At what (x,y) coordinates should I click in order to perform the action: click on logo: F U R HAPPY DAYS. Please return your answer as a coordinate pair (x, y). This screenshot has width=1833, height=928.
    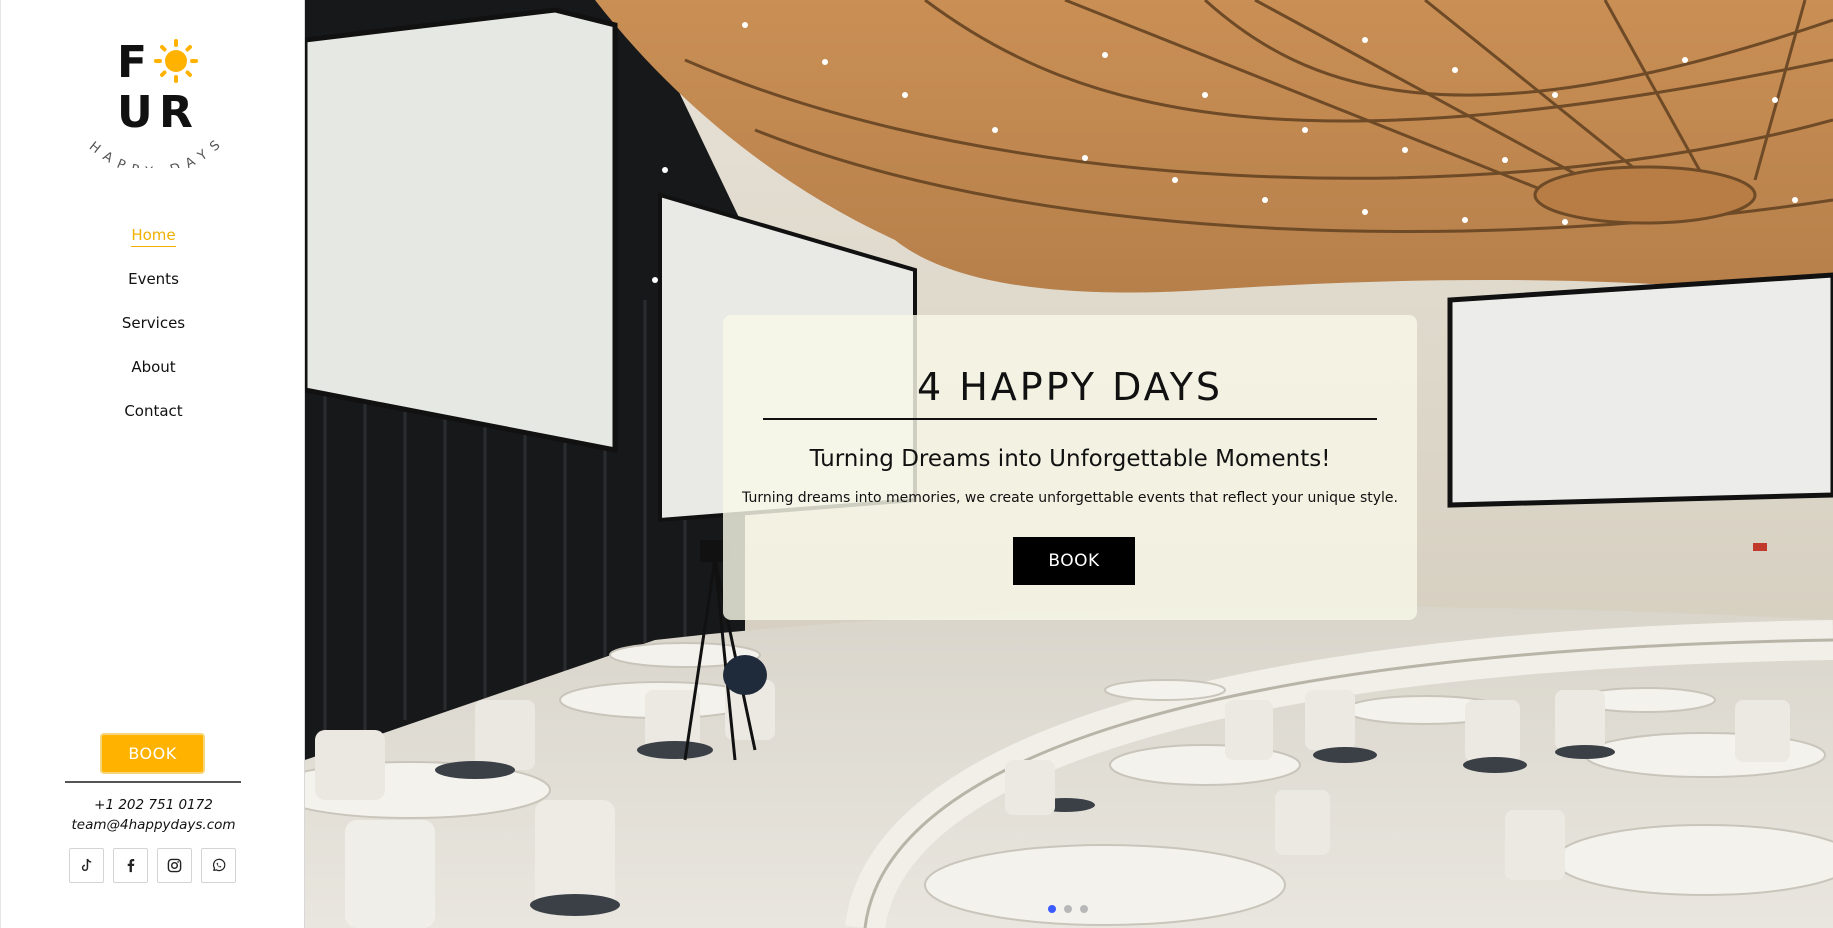
    Looking at the image, I should click on (153, 103).